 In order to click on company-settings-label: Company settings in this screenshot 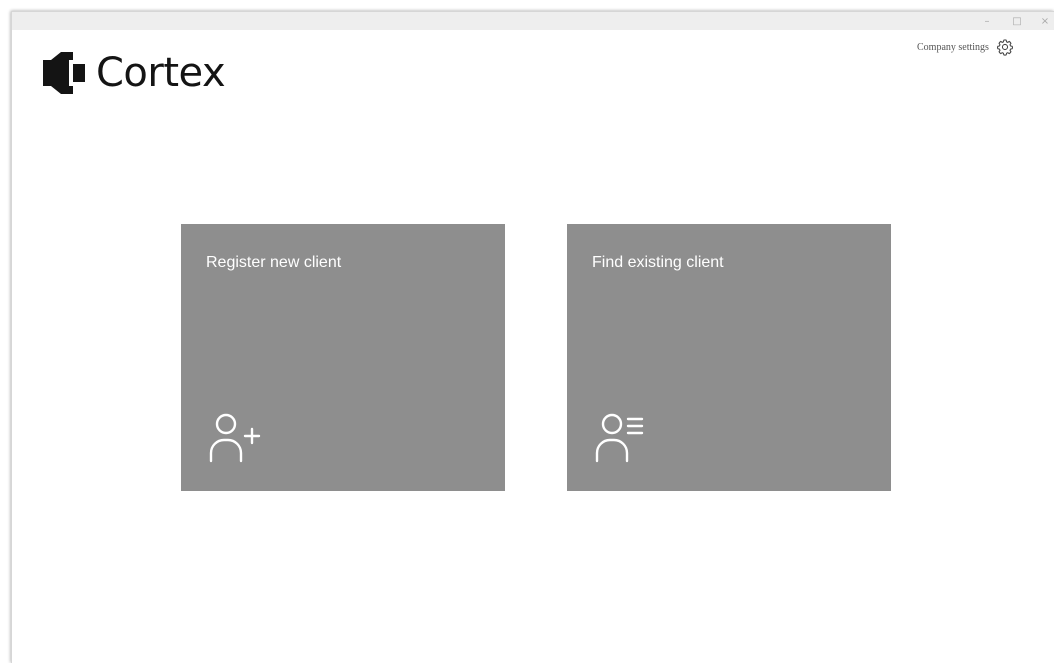, I will do `click(953, 47)`.